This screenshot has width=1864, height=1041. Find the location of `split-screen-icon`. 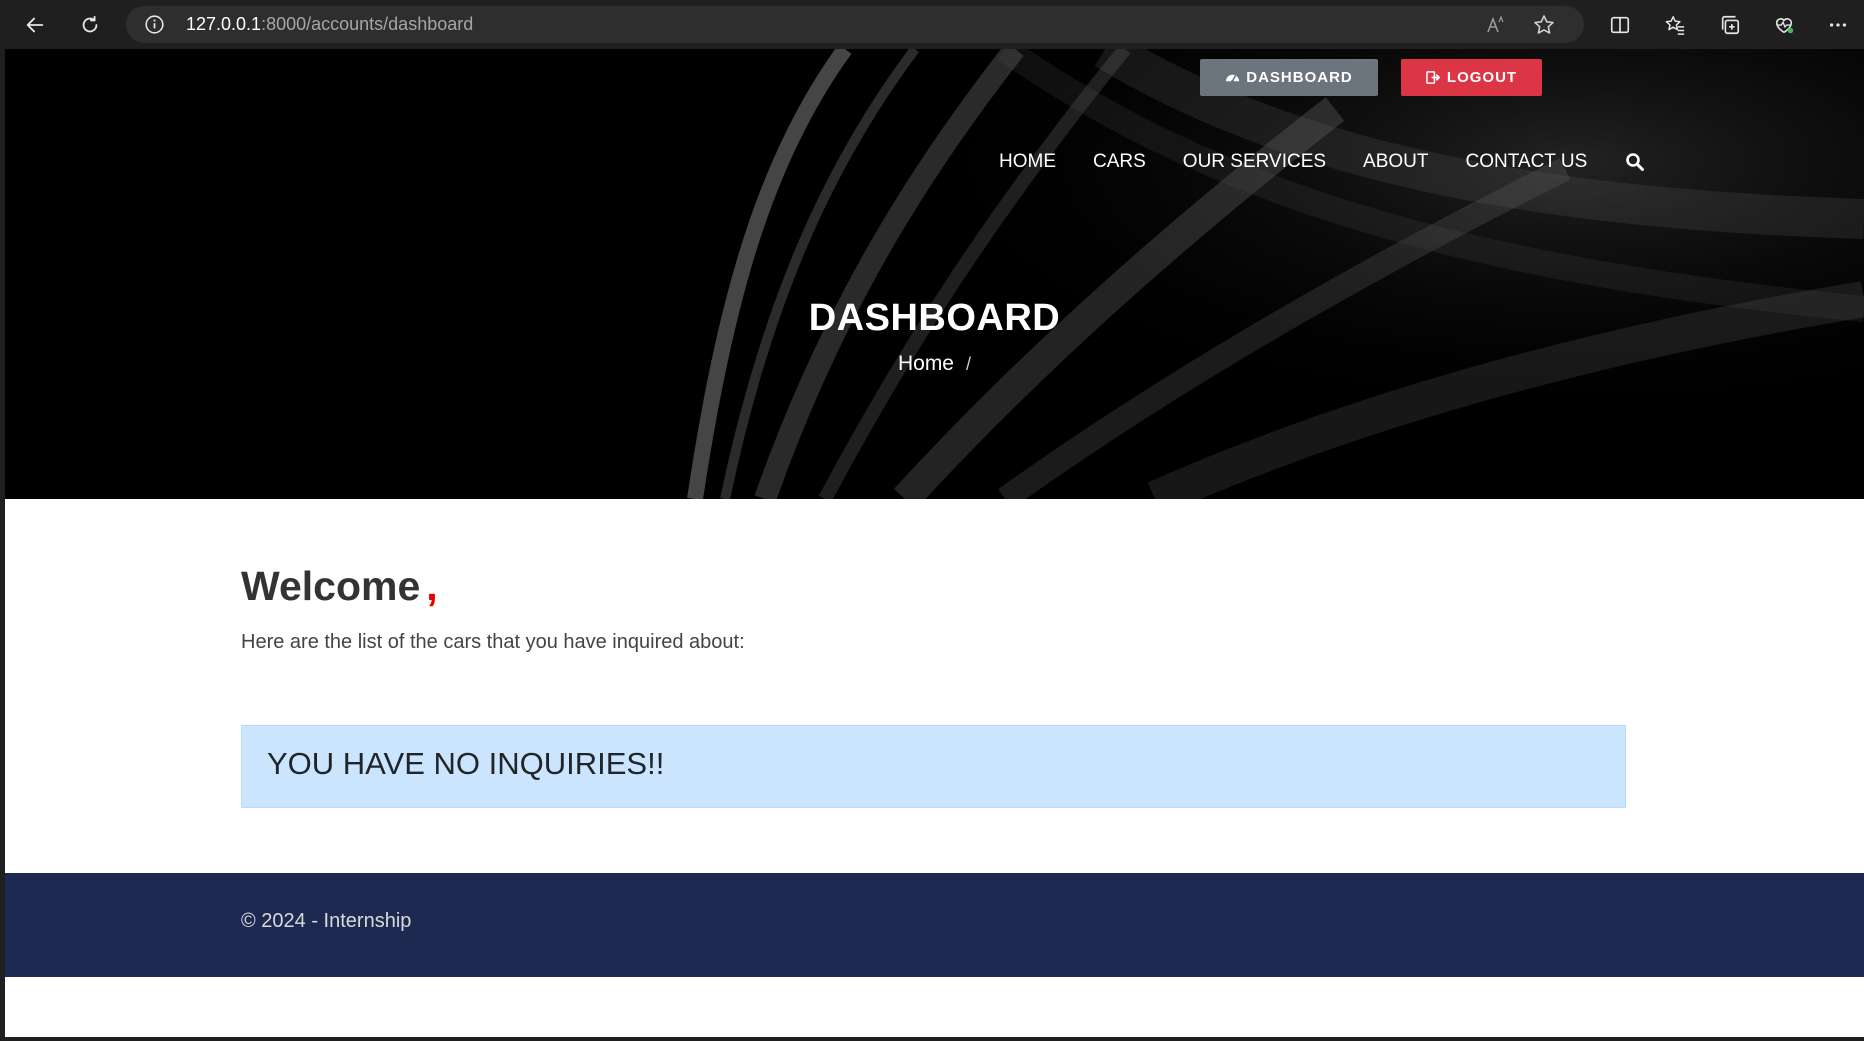

split-screen-icon is located at coordinates (1620, 25).